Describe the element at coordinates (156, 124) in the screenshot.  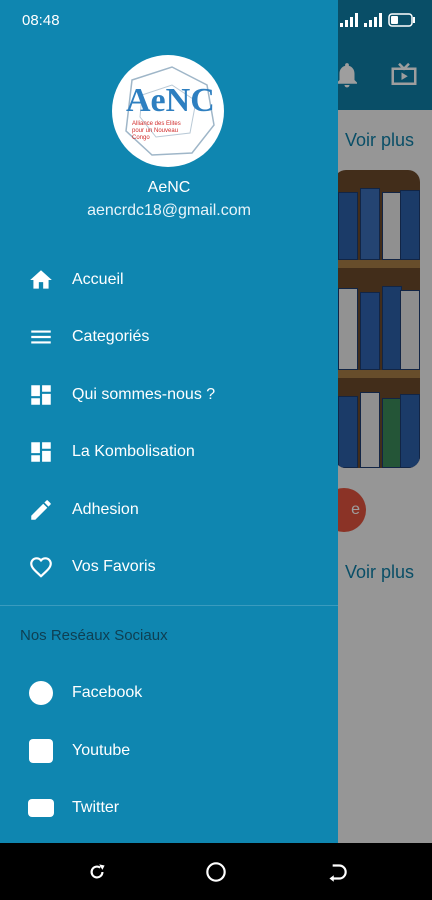
I see `svg-text: Alliance des Elites` at that location.